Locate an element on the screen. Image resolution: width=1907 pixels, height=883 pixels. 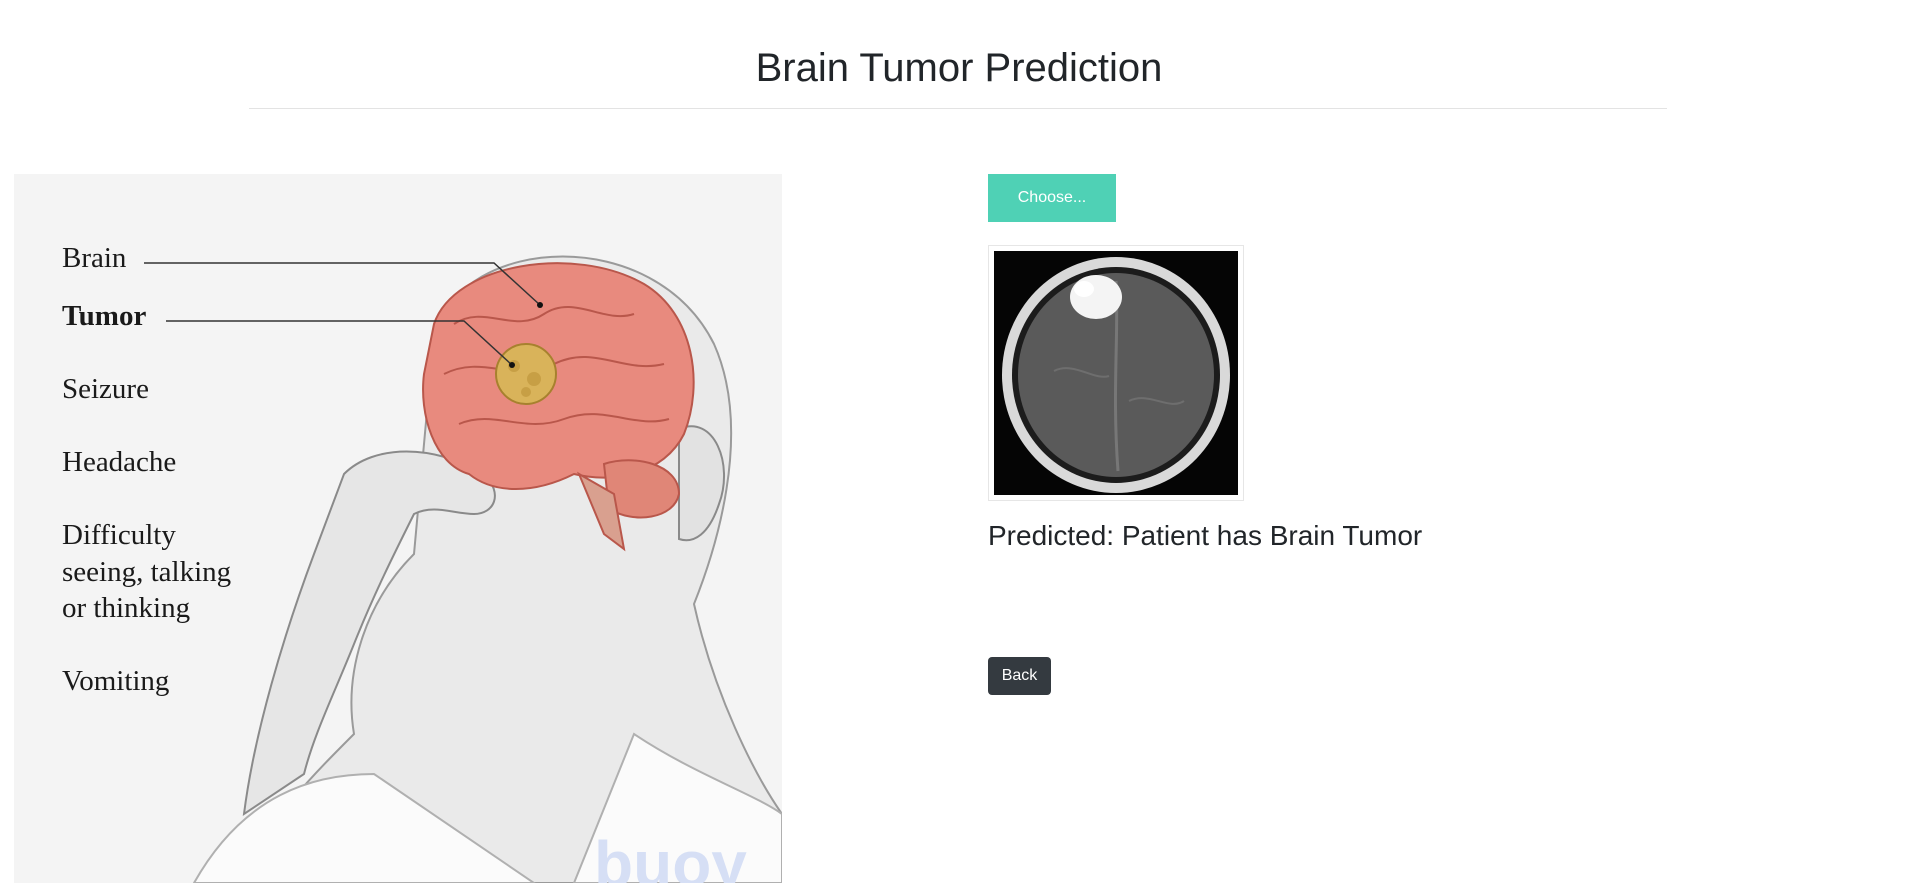
page-title: Brain Tumor Prediction is located at coordinates (959, 68).